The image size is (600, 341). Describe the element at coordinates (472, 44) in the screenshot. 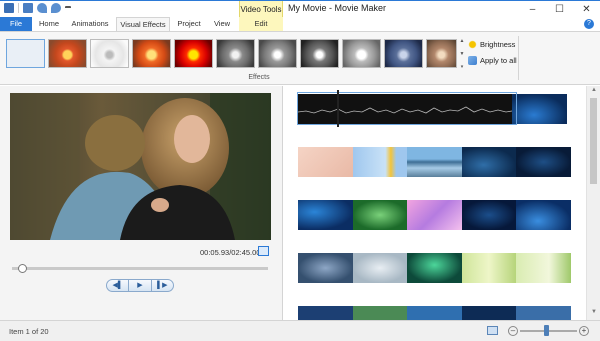

I see `brightness-icon` at that location.